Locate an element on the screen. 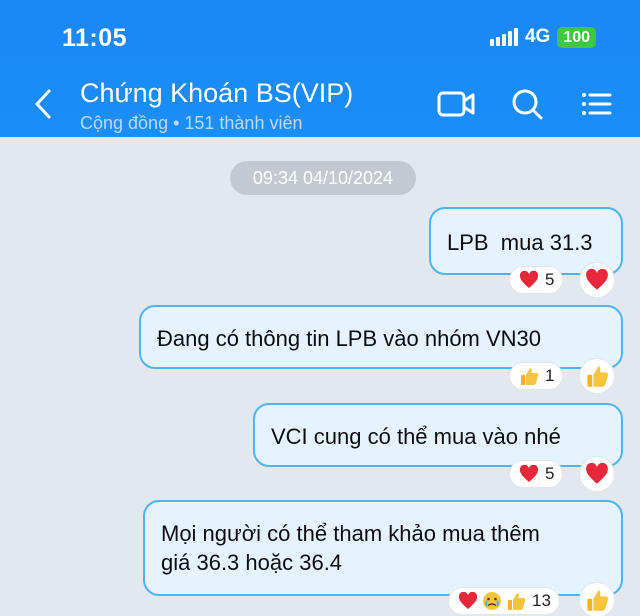 The image size is (640, 616). message-text: LPB mua 31.3 is located at coordinates (520, 242).